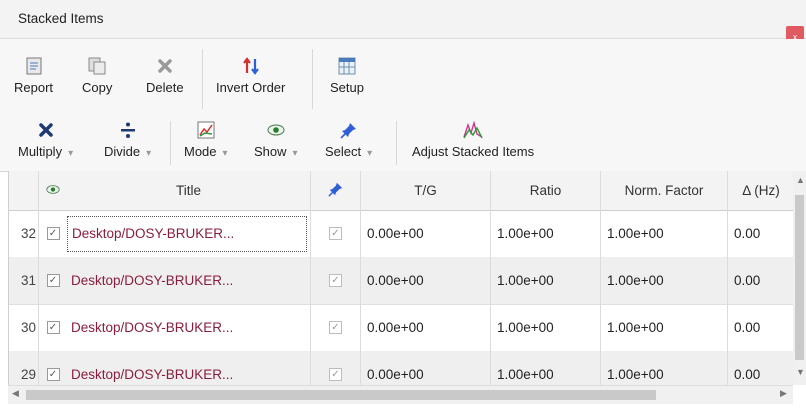  I want to click on header-select, so click(336, 190).